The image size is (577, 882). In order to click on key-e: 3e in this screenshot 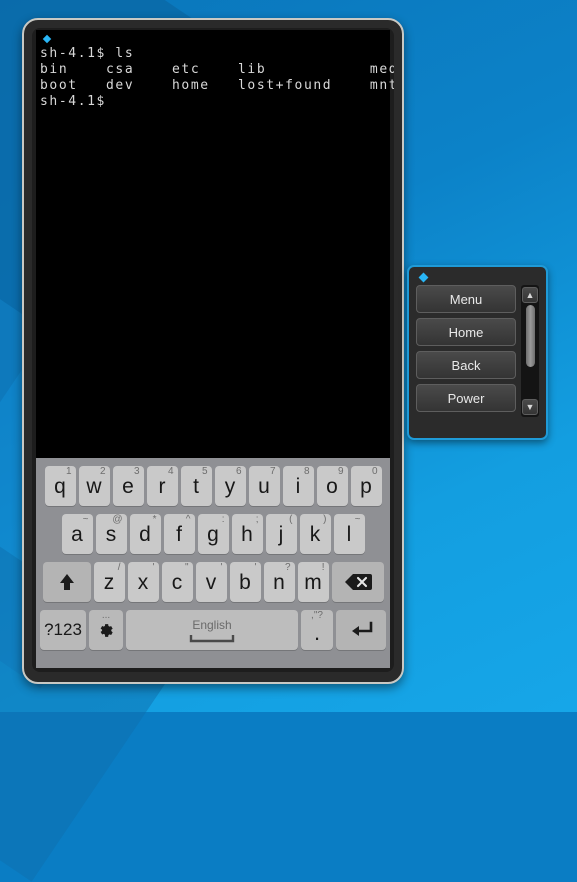, I will do `click(128, 486)`.